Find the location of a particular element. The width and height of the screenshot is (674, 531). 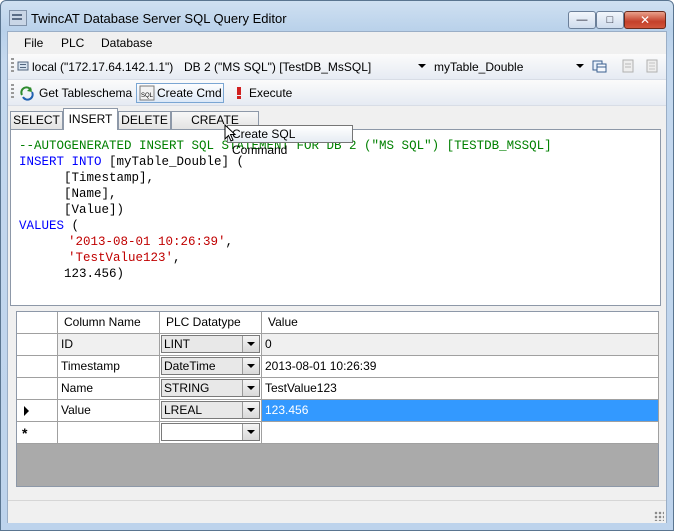

datatype-combo-value: LREAL is located at coordinates (183, 410).